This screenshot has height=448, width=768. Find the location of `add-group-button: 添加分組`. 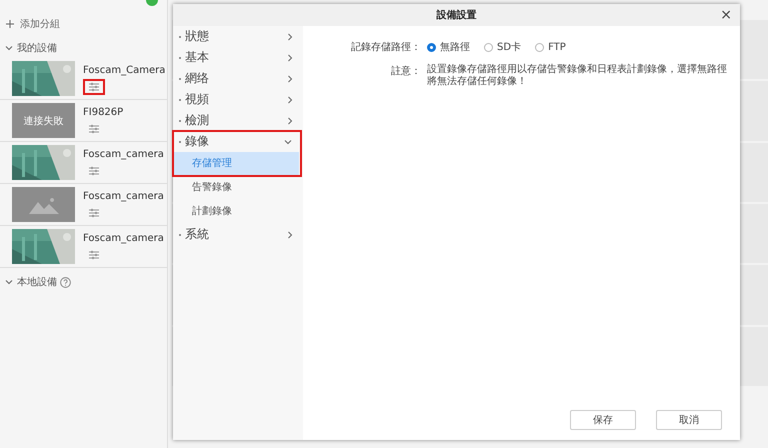

add-group-button: 添加分組 is located at coordinates (83, 24).